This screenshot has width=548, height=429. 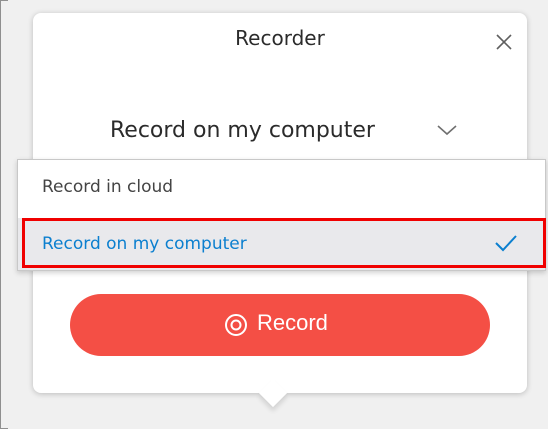 I want to click on close-icon, so click(x=504, y=42).